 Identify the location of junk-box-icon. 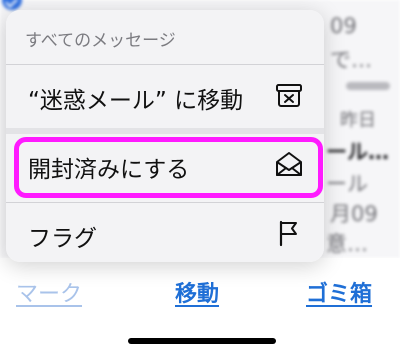
(289, 95).